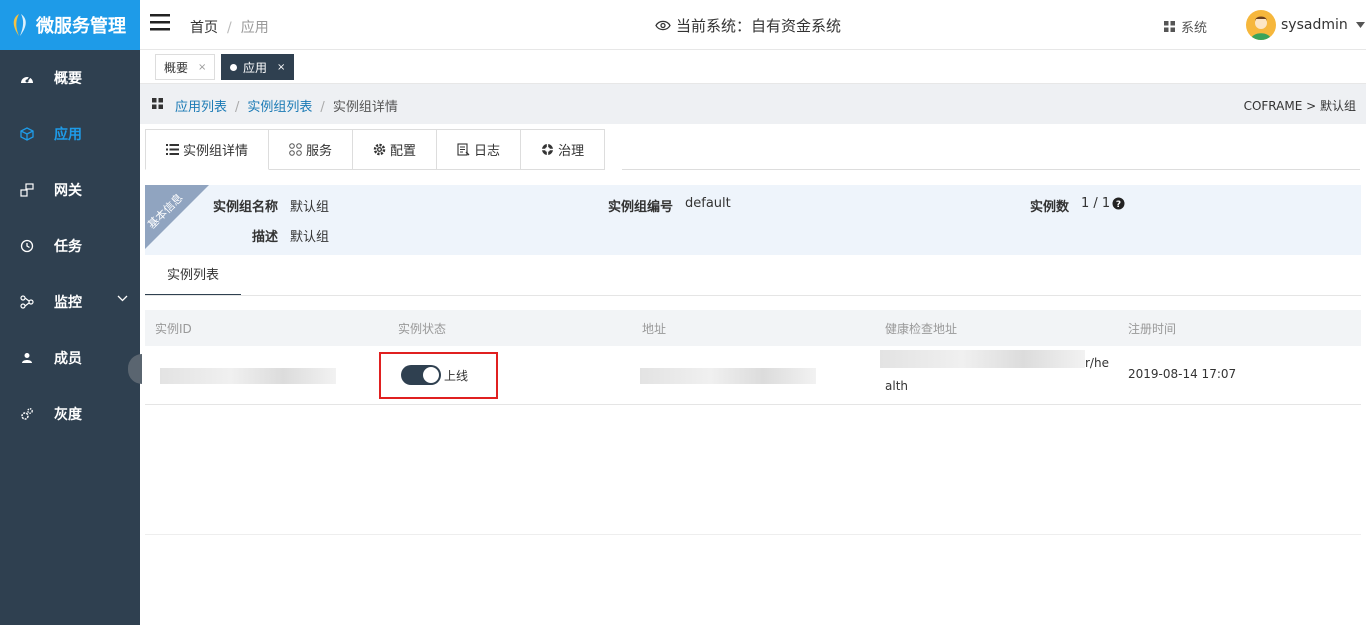 This screenshot has width=1366, height=625. I want to click on system-title-text: 当前系统：自有资金系统, so click(759, 26).